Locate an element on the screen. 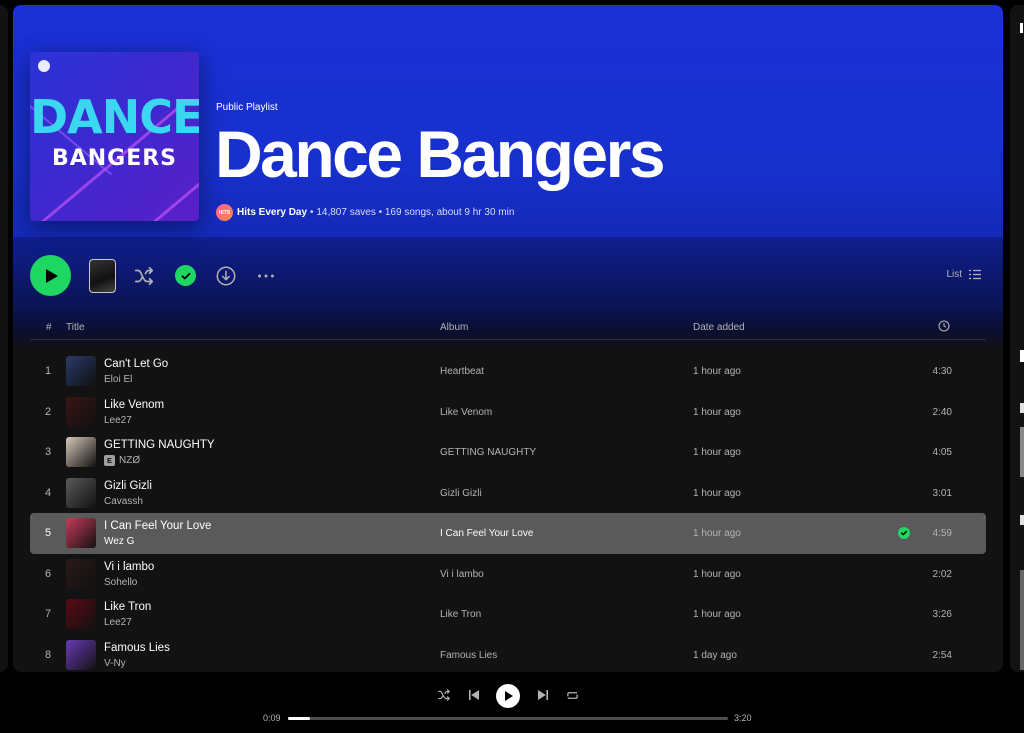 This screenshot has width=1024, height=733. track-artist: Eloi El is located at coordinates (118, 379).